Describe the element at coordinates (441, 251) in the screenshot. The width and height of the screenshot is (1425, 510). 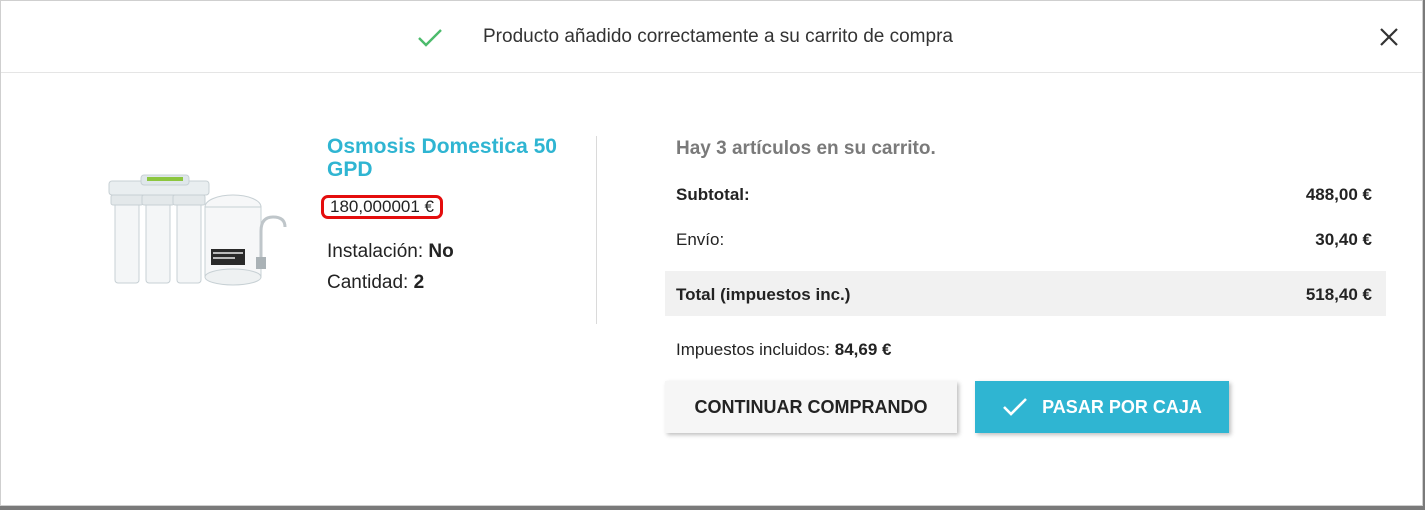
I see `install-value: No` at that location.